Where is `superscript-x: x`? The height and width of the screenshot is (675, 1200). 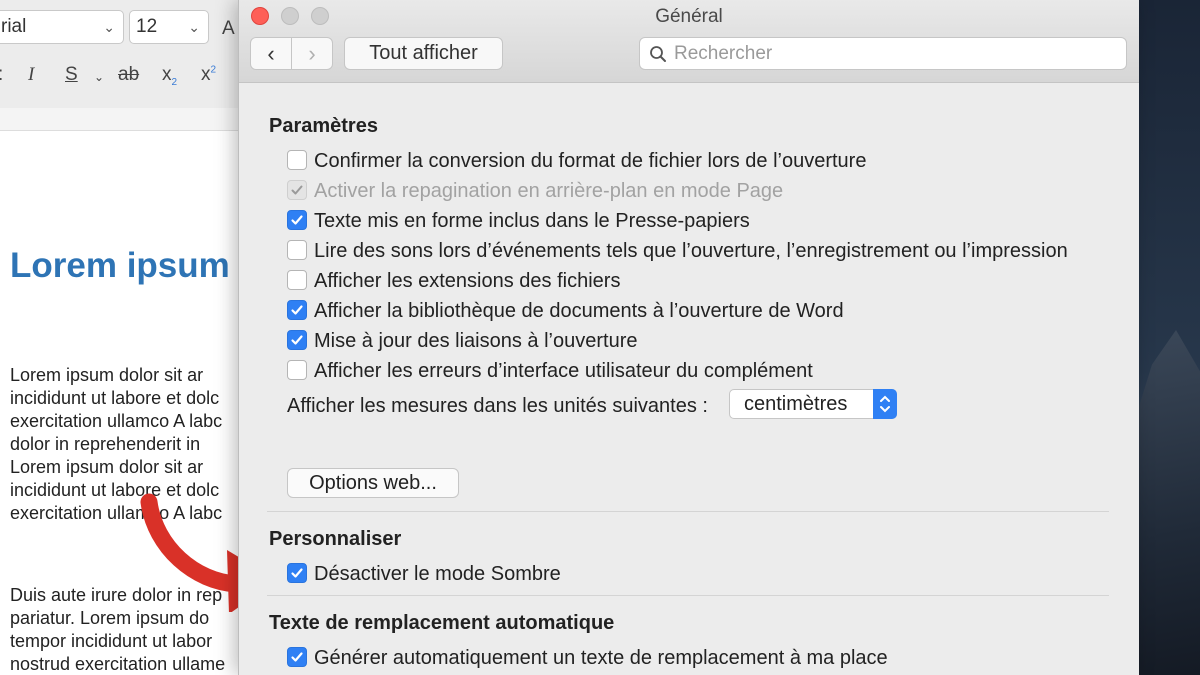
superscript-x: x is located at coordinates (206, 74).